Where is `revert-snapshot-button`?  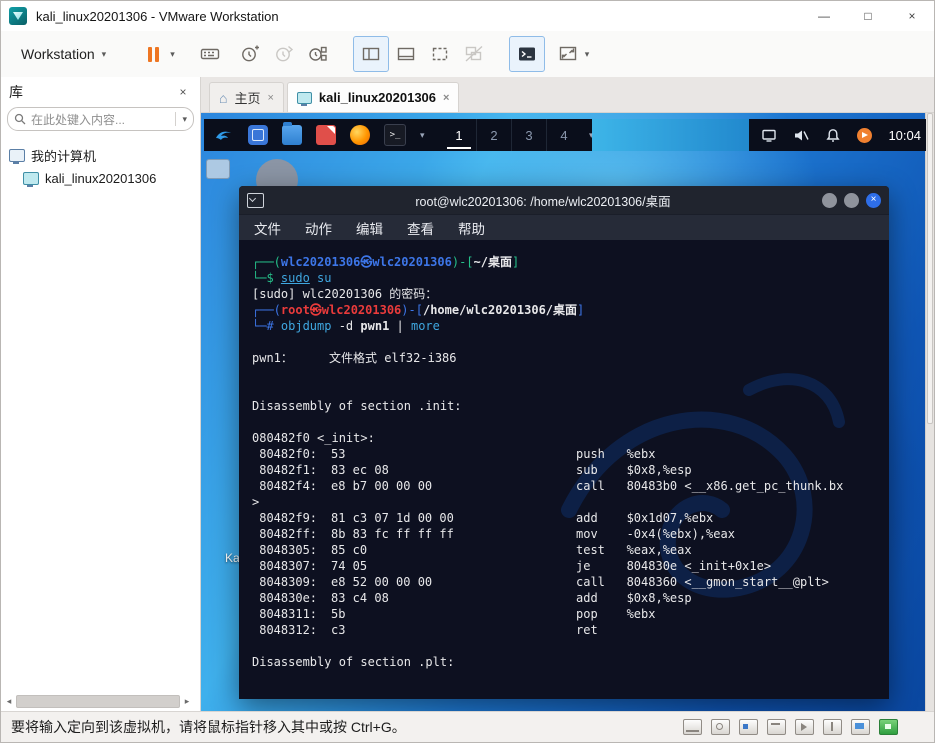 revert-snapshot-button is located at coordinates (284, 54).